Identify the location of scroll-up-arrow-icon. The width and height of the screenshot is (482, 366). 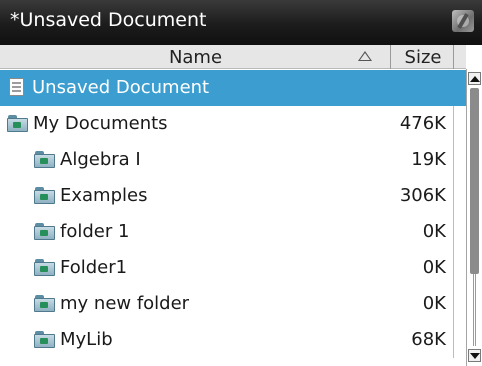
(474, 78).